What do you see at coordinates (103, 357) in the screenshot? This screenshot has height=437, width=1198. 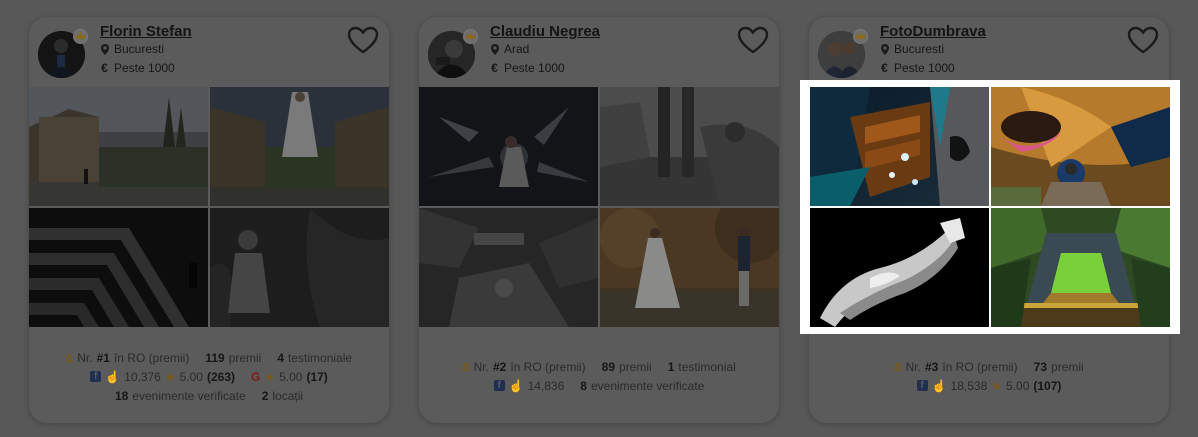 I see `rank-number: #1` at bounding box center [103, 357].